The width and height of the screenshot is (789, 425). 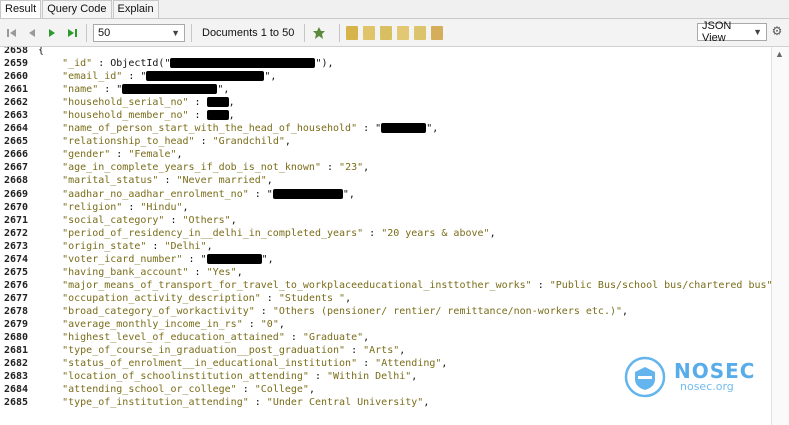 I want to click on line-number: 2667, so click(x=16, y=168).